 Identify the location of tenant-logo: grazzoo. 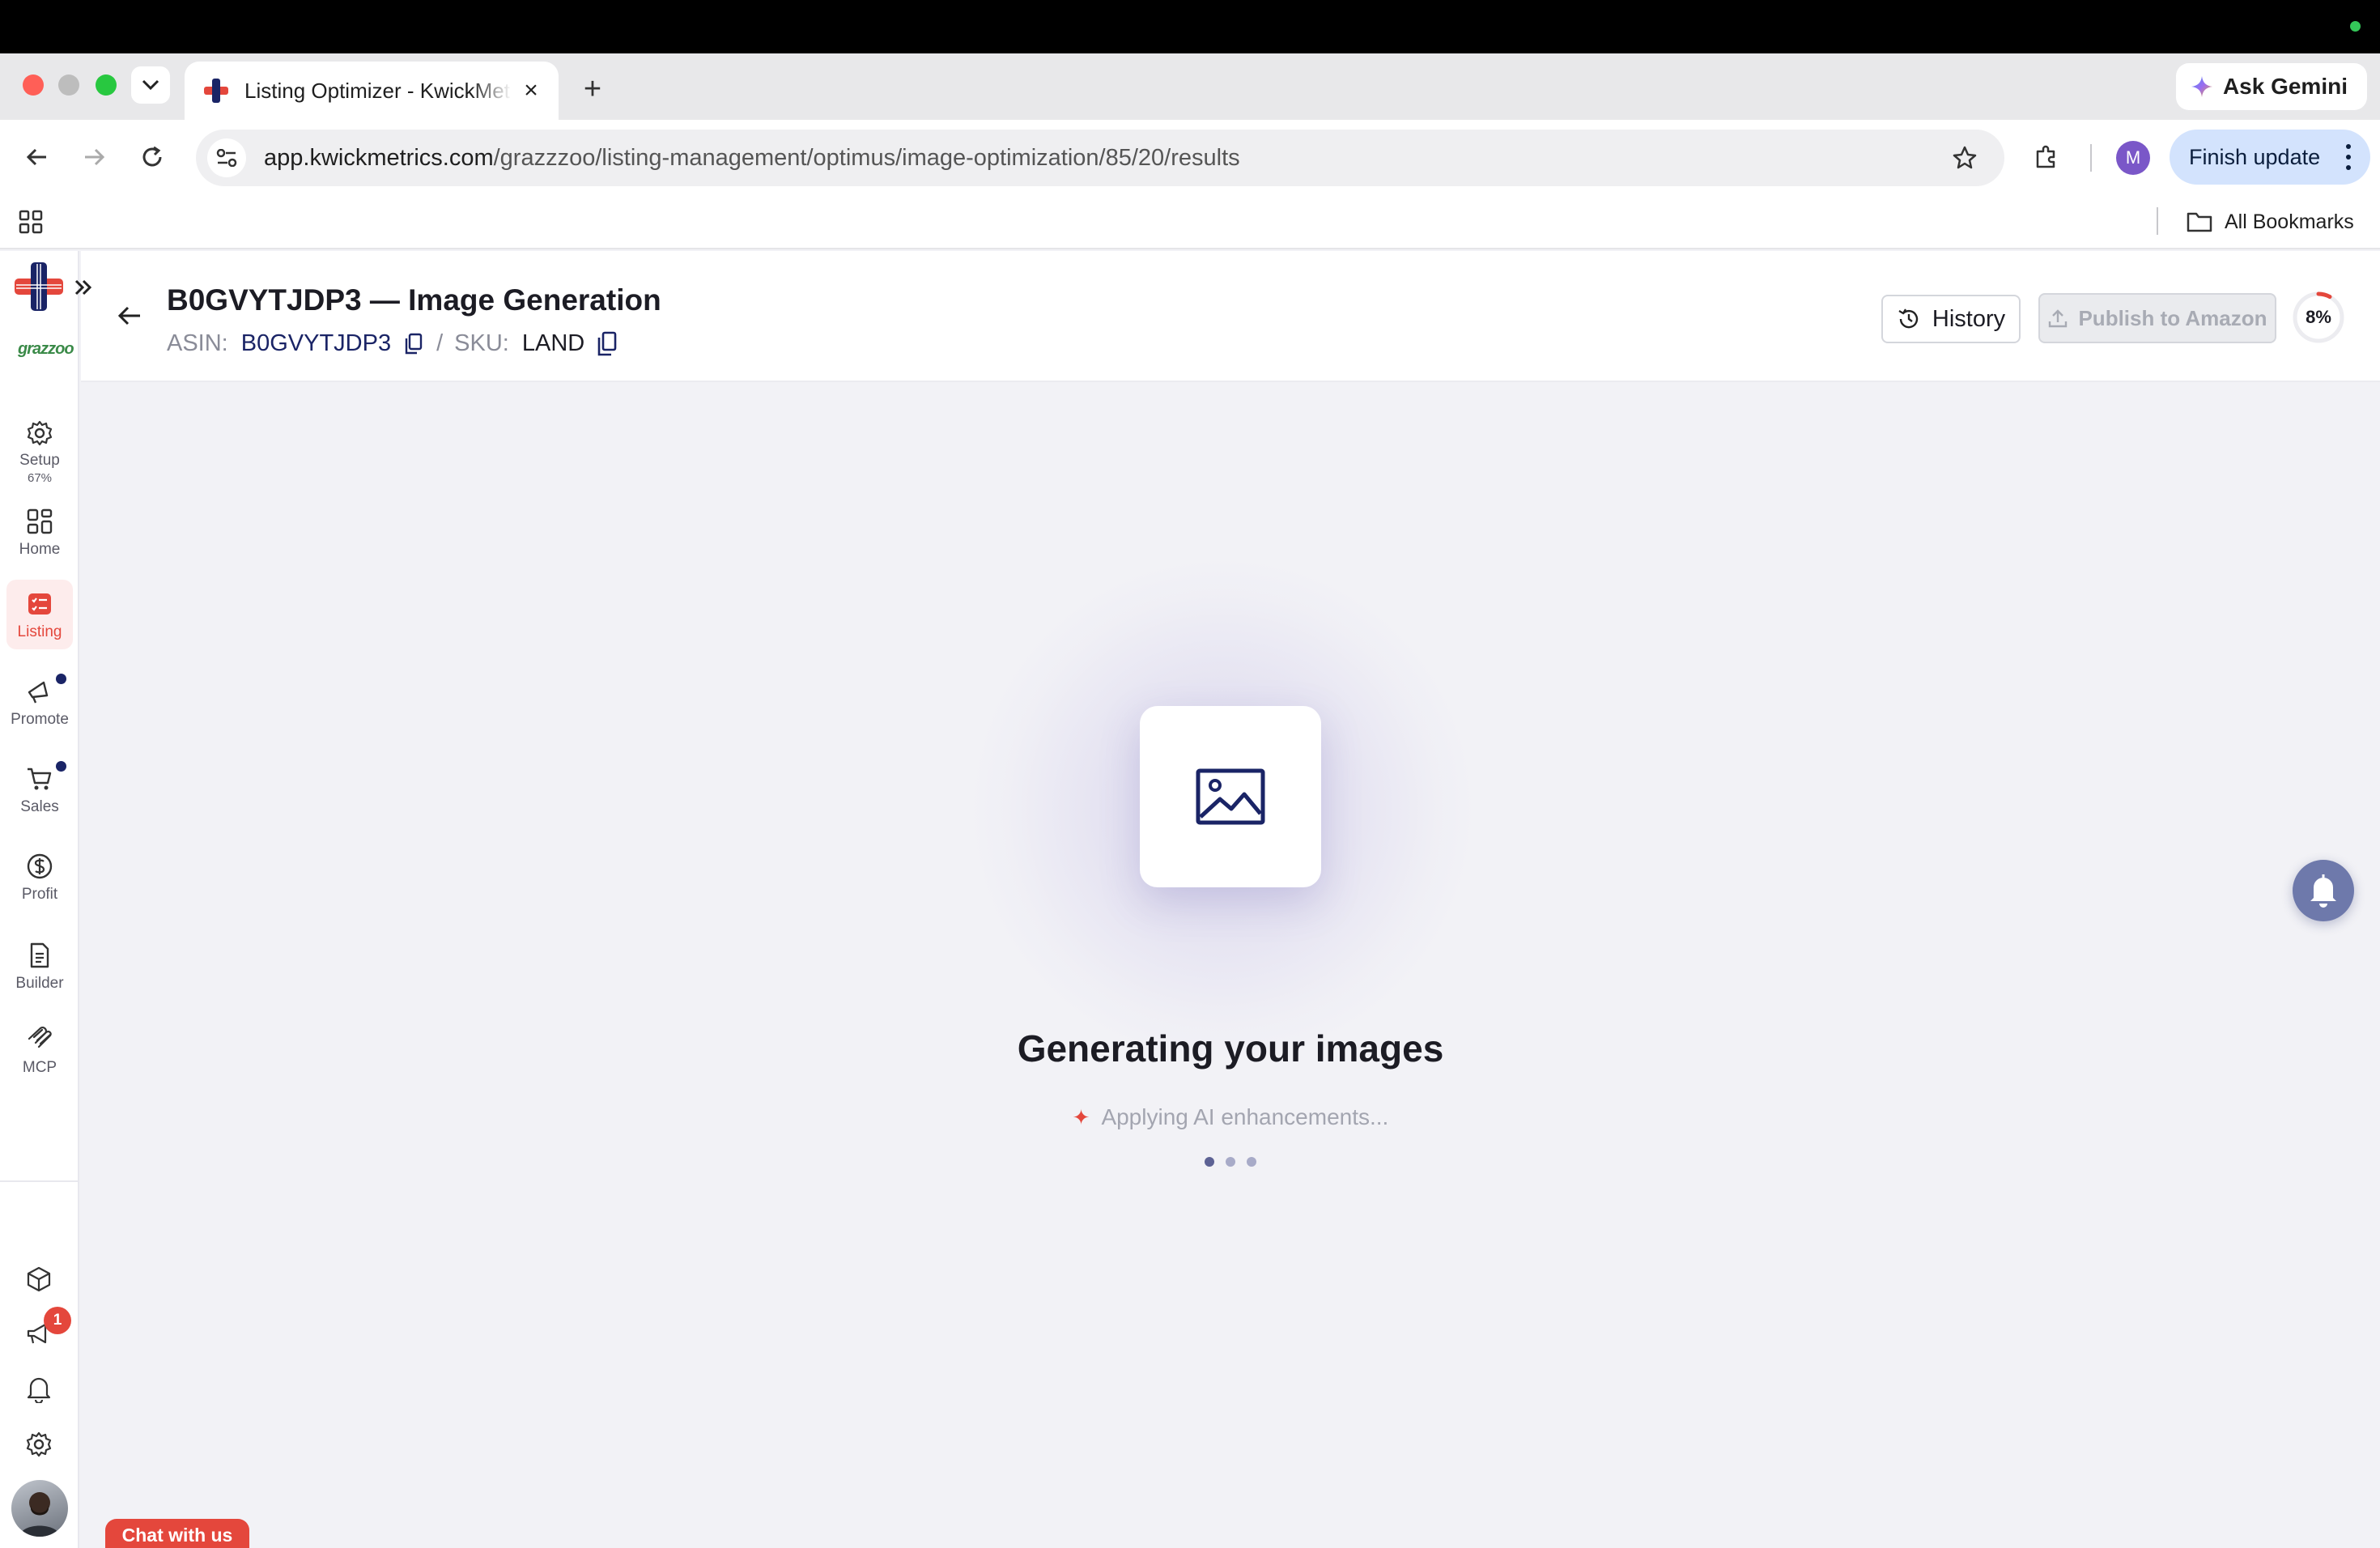
(46, 355).